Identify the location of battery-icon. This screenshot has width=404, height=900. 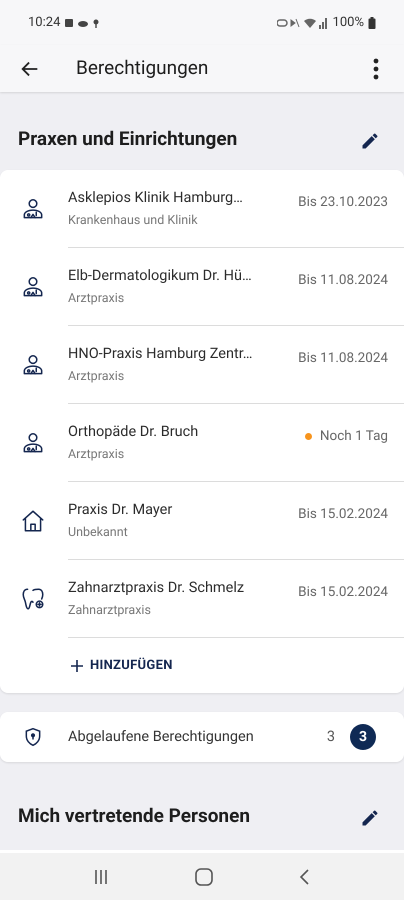
(372, 22).